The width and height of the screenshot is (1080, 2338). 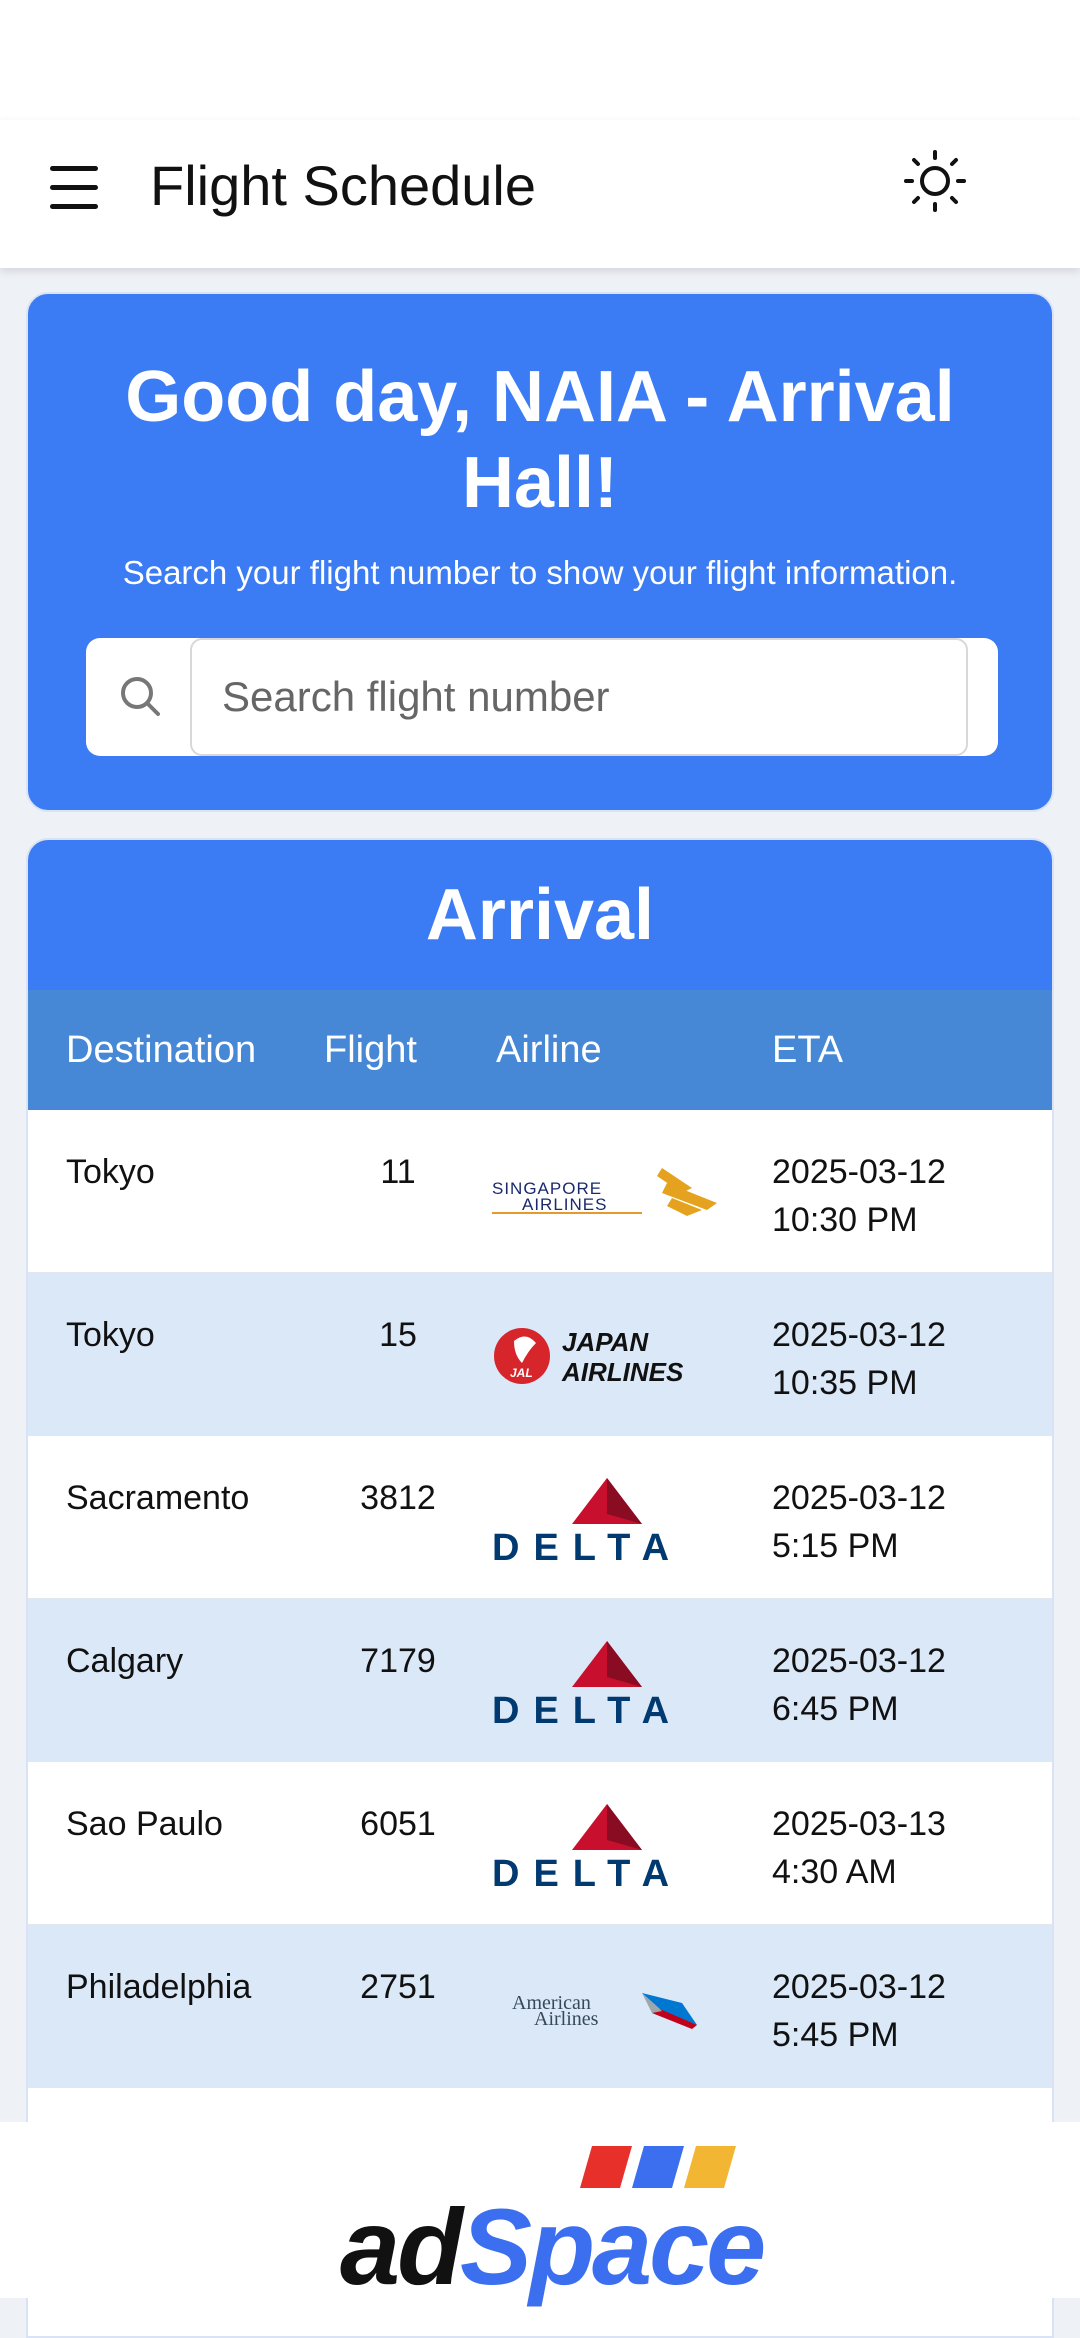 I want to click on sun-icon, so click(x=935, y=181).